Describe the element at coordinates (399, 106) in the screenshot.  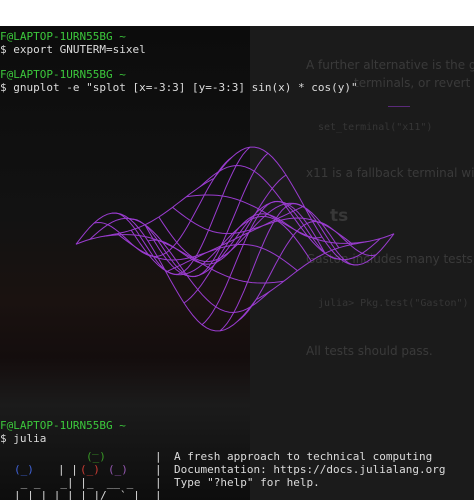
I see `doc-link-underline` at that location.